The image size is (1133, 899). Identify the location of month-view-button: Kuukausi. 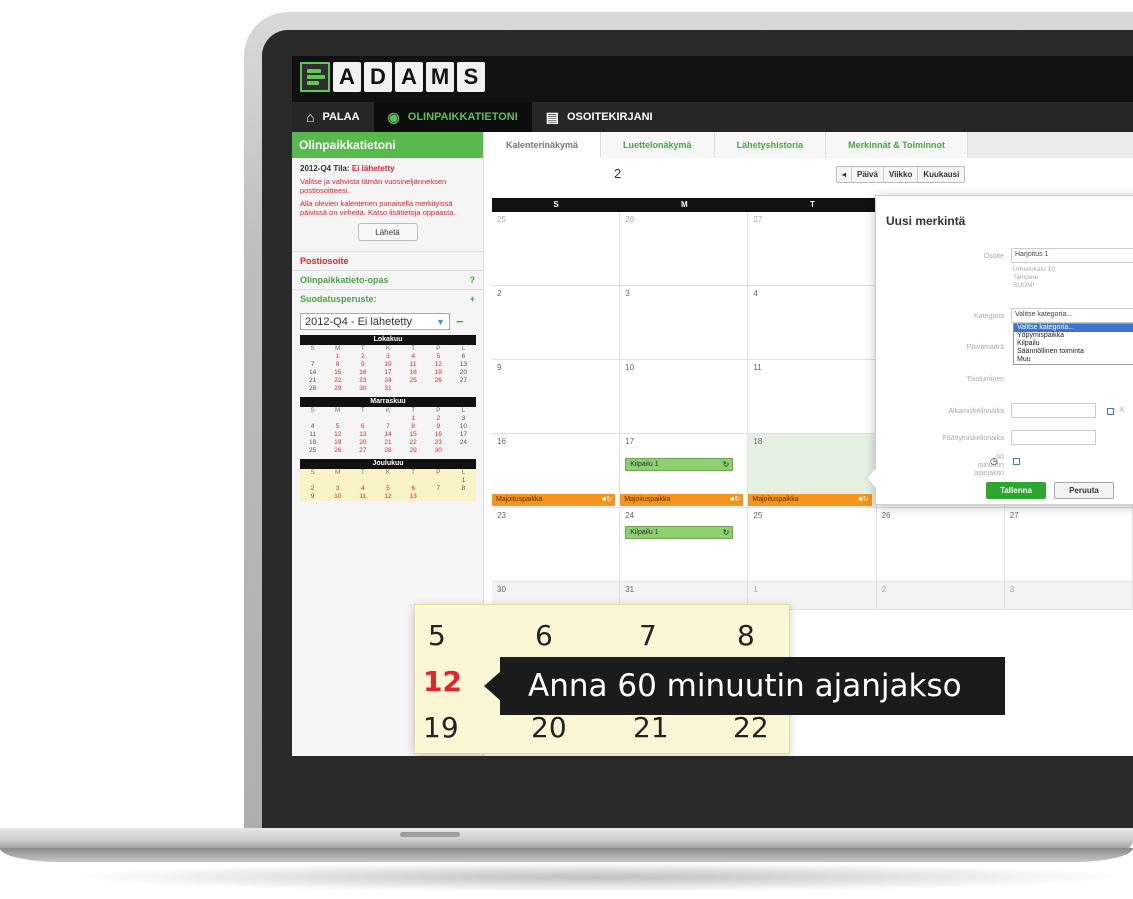
(941, 174).